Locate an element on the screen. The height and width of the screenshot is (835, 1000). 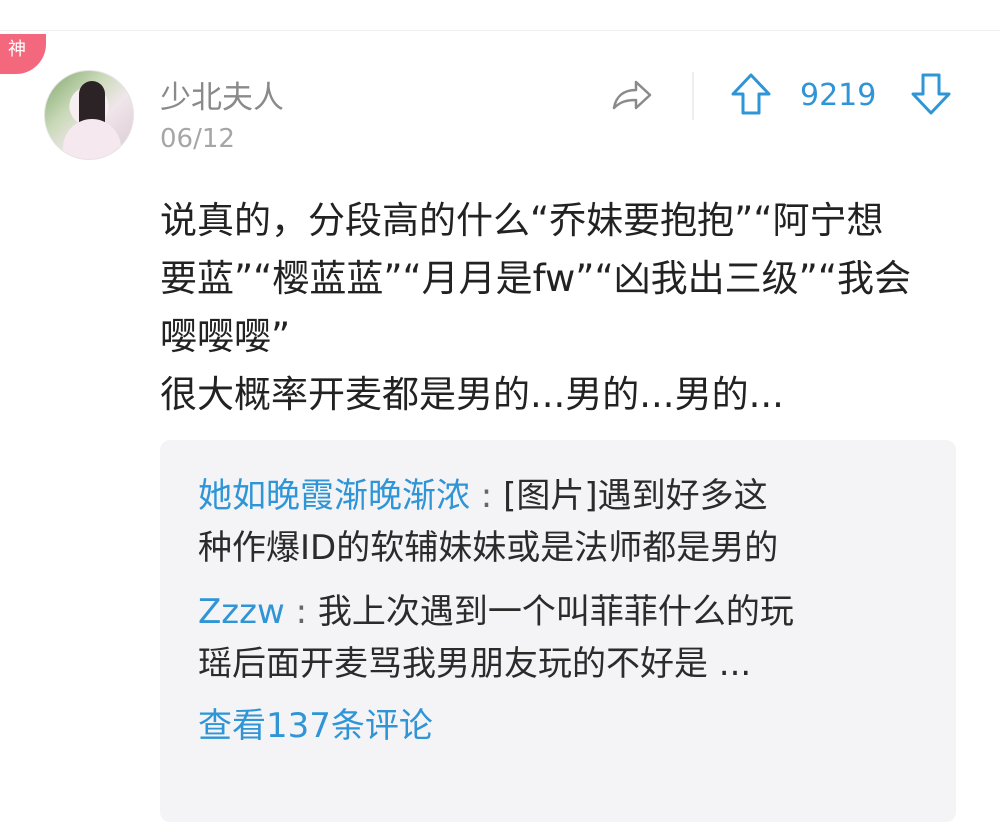
avatar-dress-shape is located at coordinates (92, 139).